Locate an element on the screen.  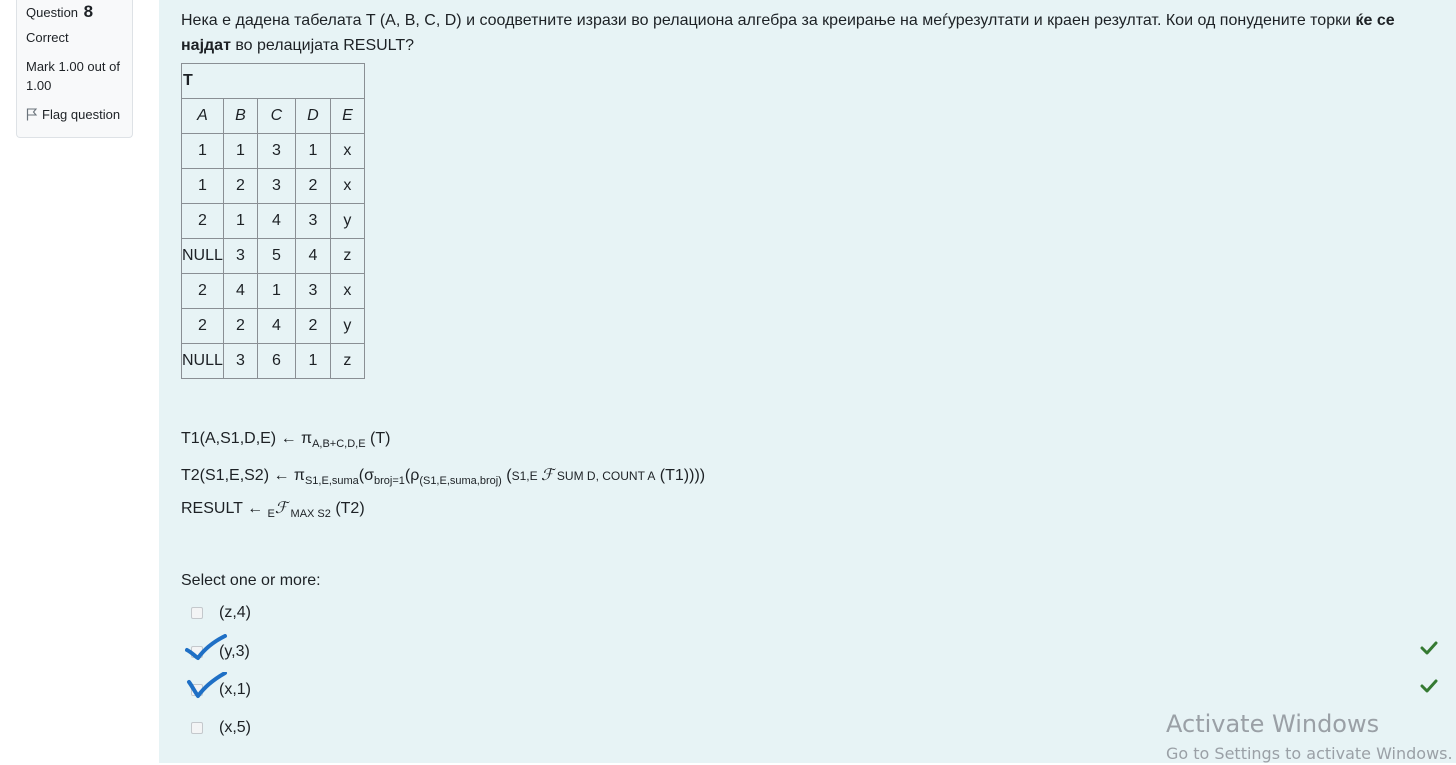
expr-text: T1(A,S1,D,E) ← π is located at coordinates (247, 438).